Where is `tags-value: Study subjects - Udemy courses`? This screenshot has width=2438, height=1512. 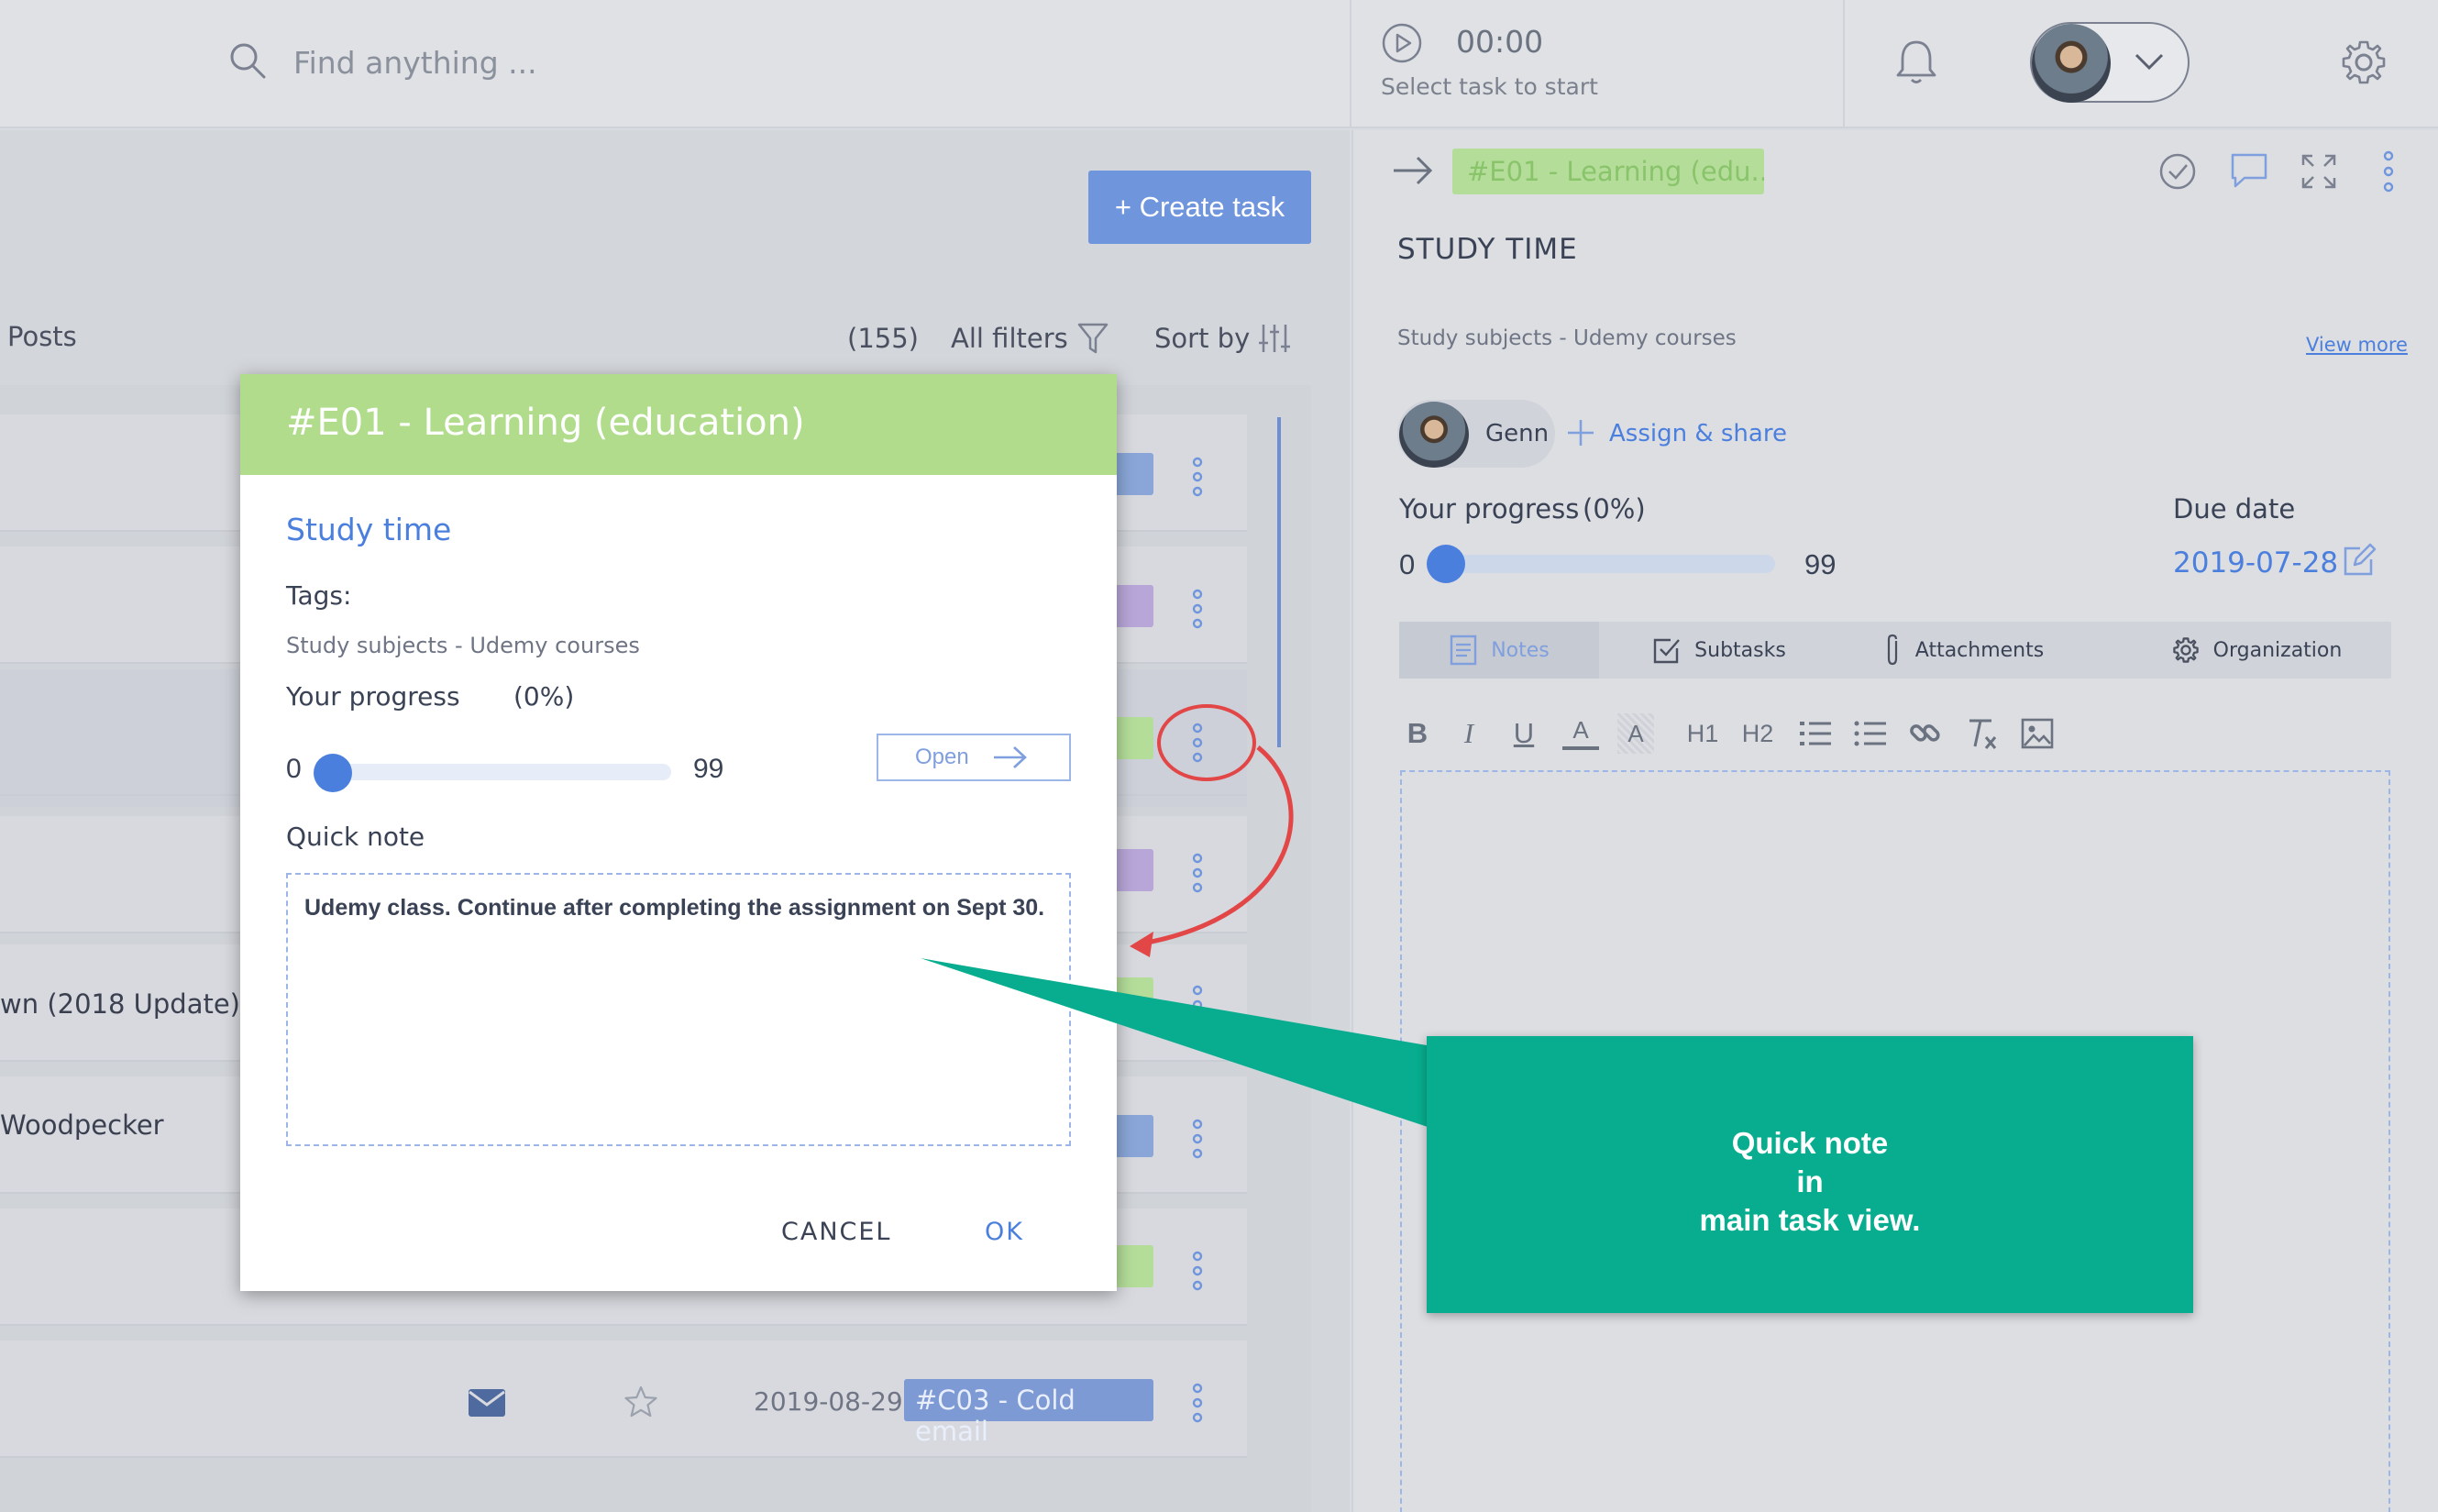 tags-value: Study subjects - Udemy courses is located at coordinates (463, 645).